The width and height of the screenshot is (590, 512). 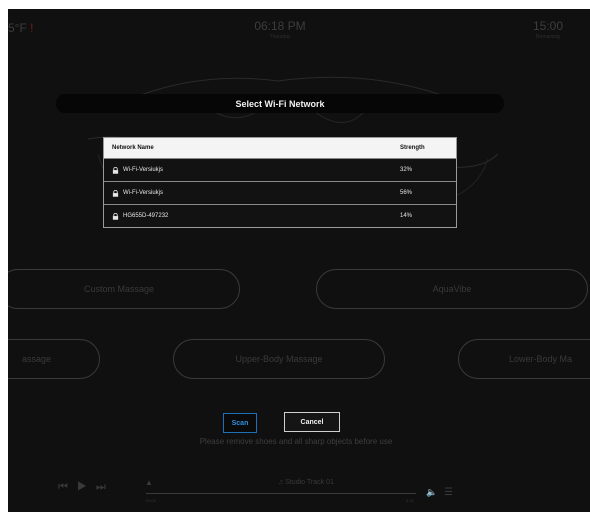 I want to click on transport-controls: ⏮ ▶ ⏭, so click(x=83, y=487).